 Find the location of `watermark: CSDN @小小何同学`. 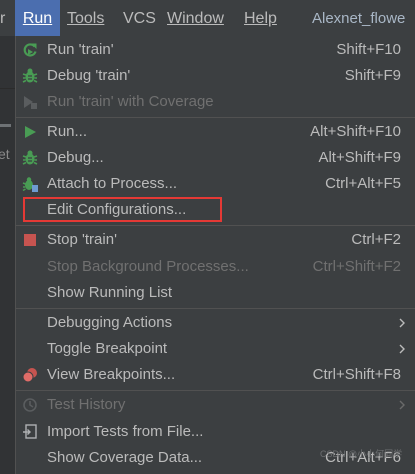

watermark: CSDN @小小何同学 is located at coordinates (361, 454).